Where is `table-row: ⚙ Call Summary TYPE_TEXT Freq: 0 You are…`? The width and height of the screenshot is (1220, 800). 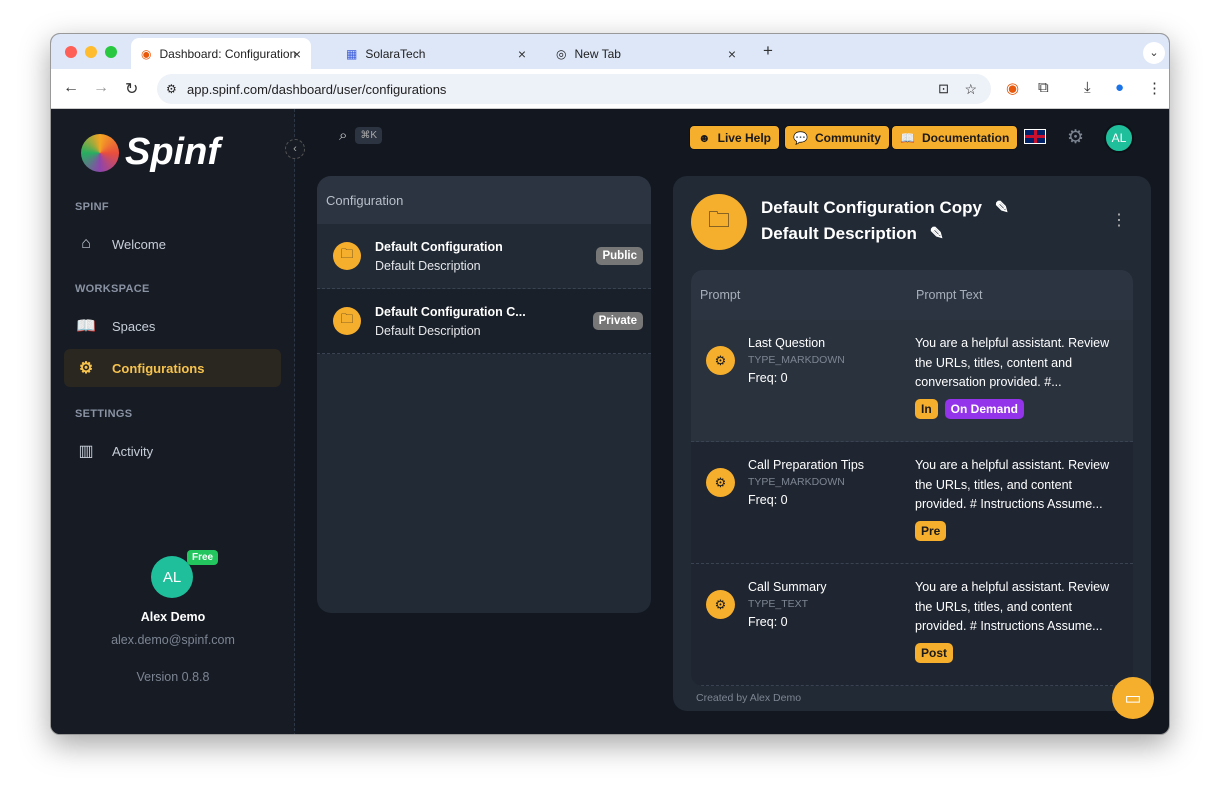 table-row: ⚙ Call Summary TYPE_TEXT Freq: 0 You are… is located at coordinates (912, 625).